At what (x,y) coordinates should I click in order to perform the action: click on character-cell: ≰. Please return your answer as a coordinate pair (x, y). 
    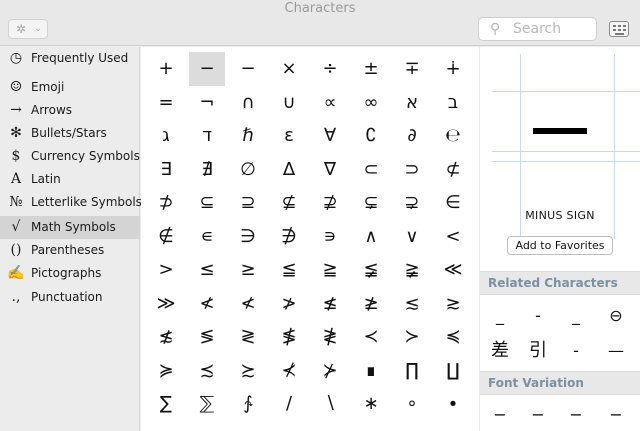
    Looking at the image, I should click on (330, 304).